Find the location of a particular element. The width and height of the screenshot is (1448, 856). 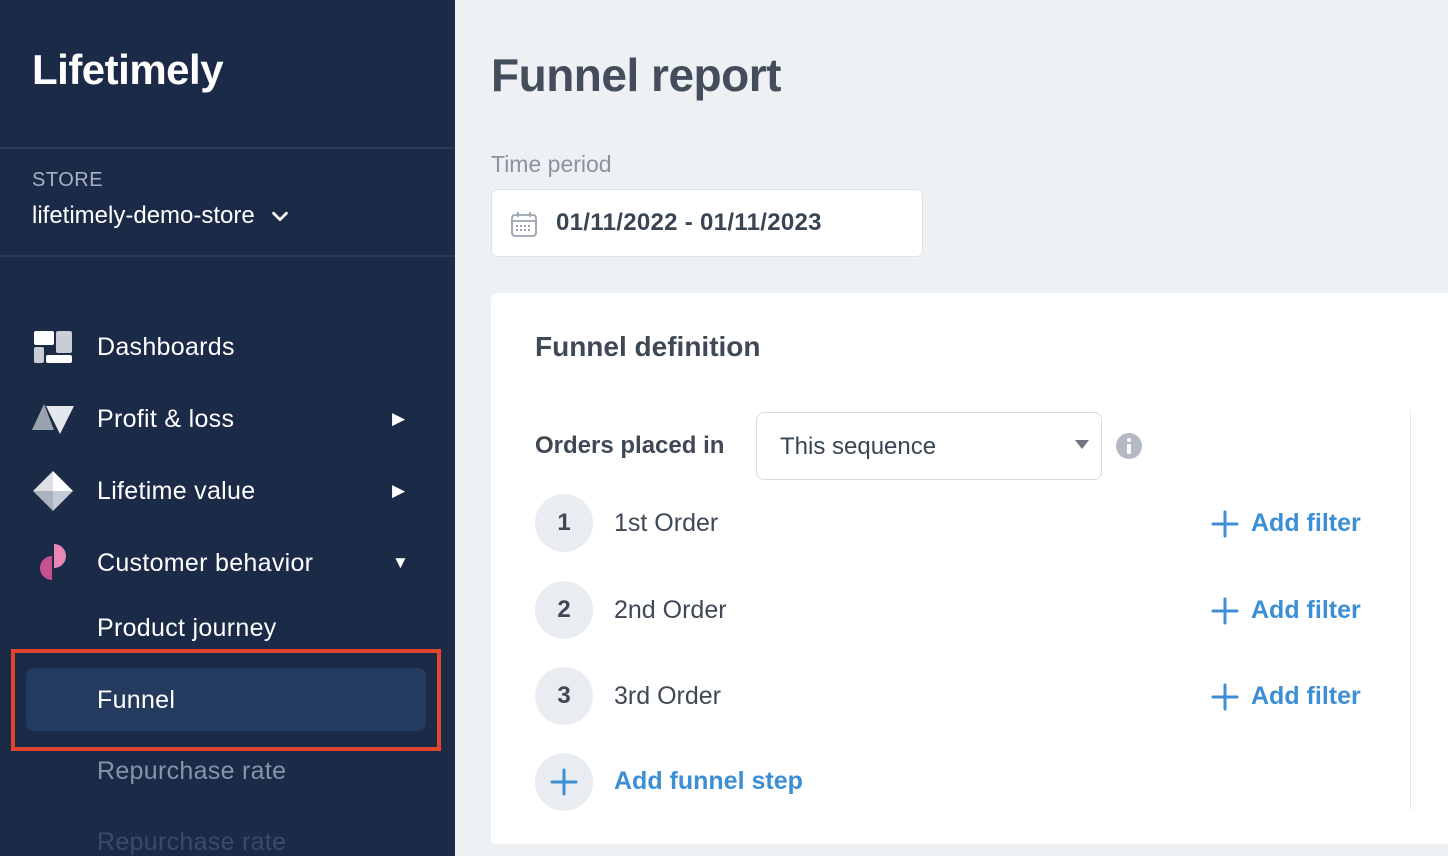

calendar-icon is located at coordinates (524, 224).